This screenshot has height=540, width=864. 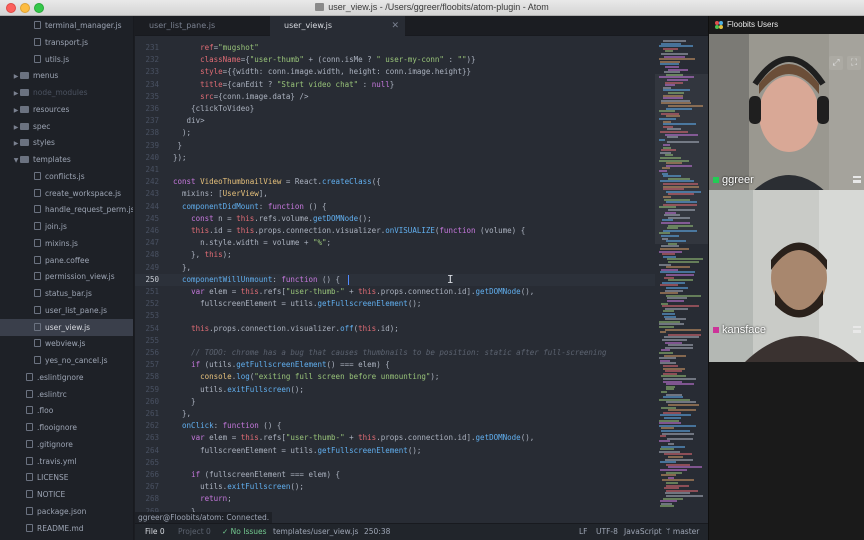 What do you see at coordinates (202, 499) in the screenshot?
I see `code-line: return;` at bounding box center [202, 499].